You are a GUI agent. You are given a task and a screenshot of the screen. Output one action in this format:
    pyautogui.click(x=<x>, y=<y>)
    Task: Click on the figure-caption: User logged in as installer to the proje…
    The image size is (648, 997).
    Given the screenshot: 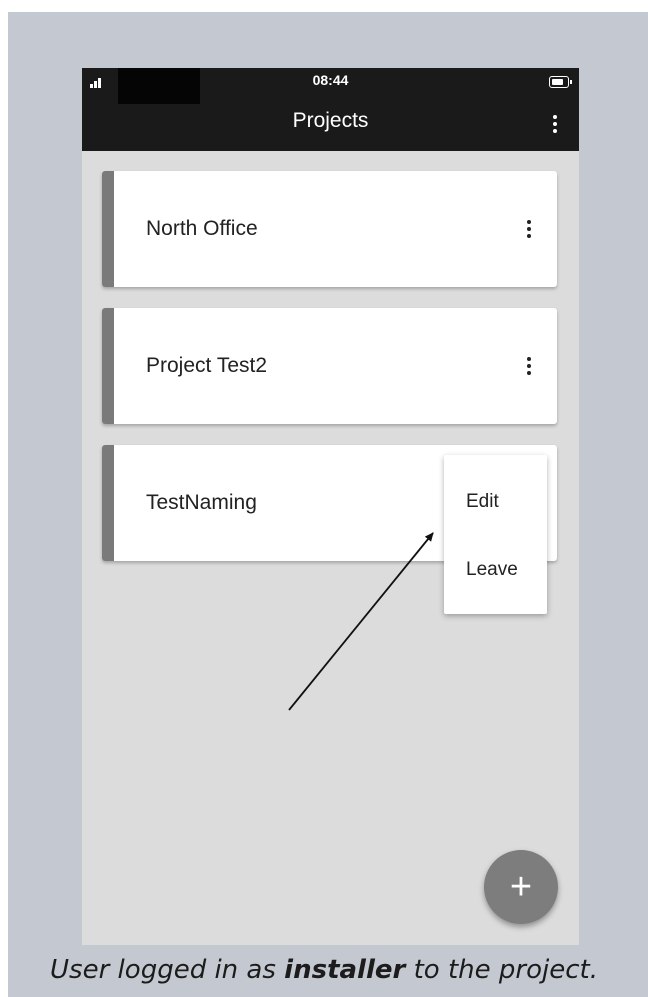 What is the action you would take?
    pyautogui.click(x=324, y=970)
    